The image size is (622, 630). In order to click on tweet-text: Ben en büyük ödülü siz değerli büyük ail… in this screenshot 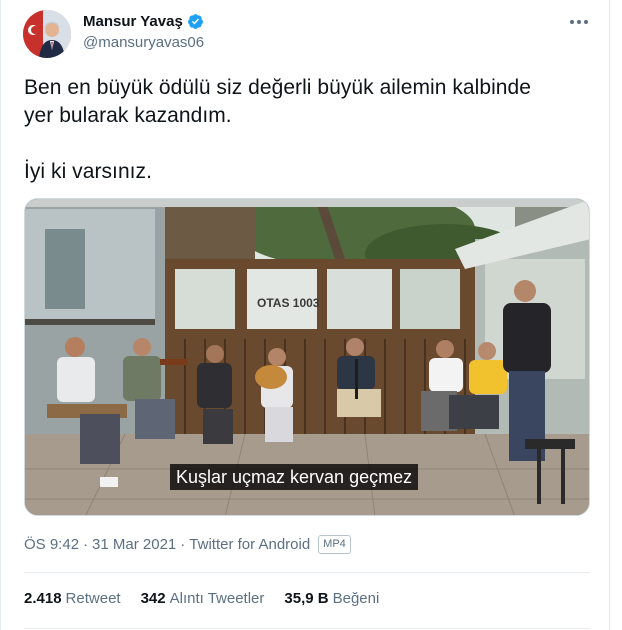, I will do `click(277, 129)`.